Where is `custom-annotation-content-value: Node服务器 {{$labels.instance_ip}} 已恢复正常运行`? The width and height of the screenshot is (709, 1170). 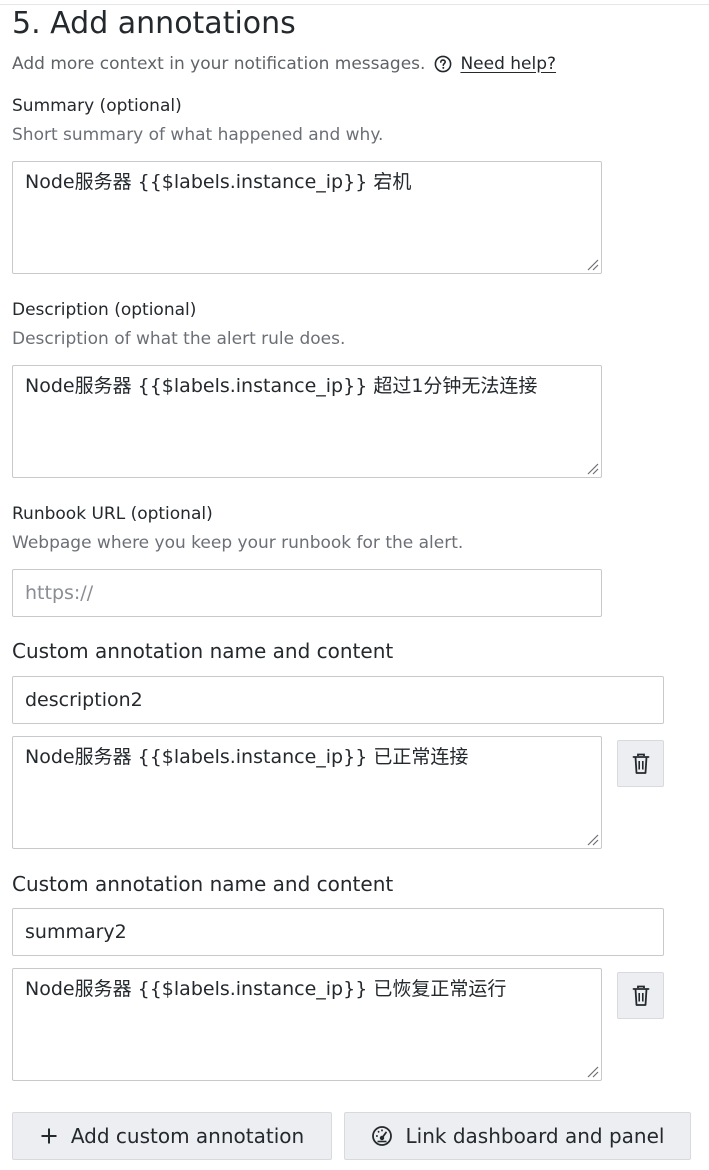
custom-annotation-content-value: Node服务器 {{$labels.instance_ip}} 已恢复正常运行 is located at coordinates (266, 989).